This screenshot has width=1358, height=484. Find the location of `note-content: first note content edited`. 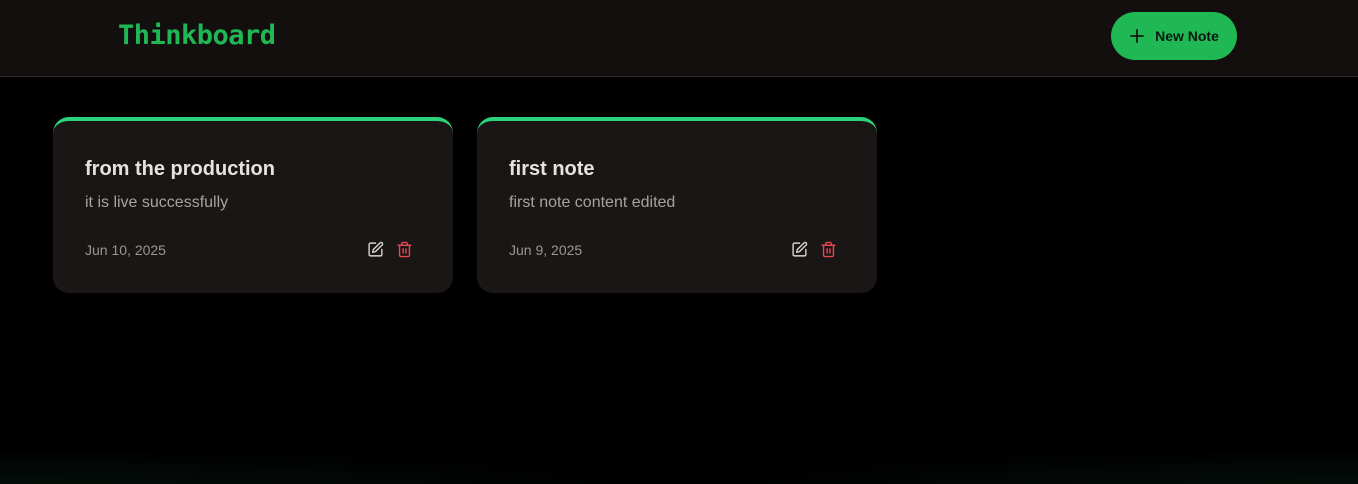

note-content: first note content edited is located at coordinates (592, 202).